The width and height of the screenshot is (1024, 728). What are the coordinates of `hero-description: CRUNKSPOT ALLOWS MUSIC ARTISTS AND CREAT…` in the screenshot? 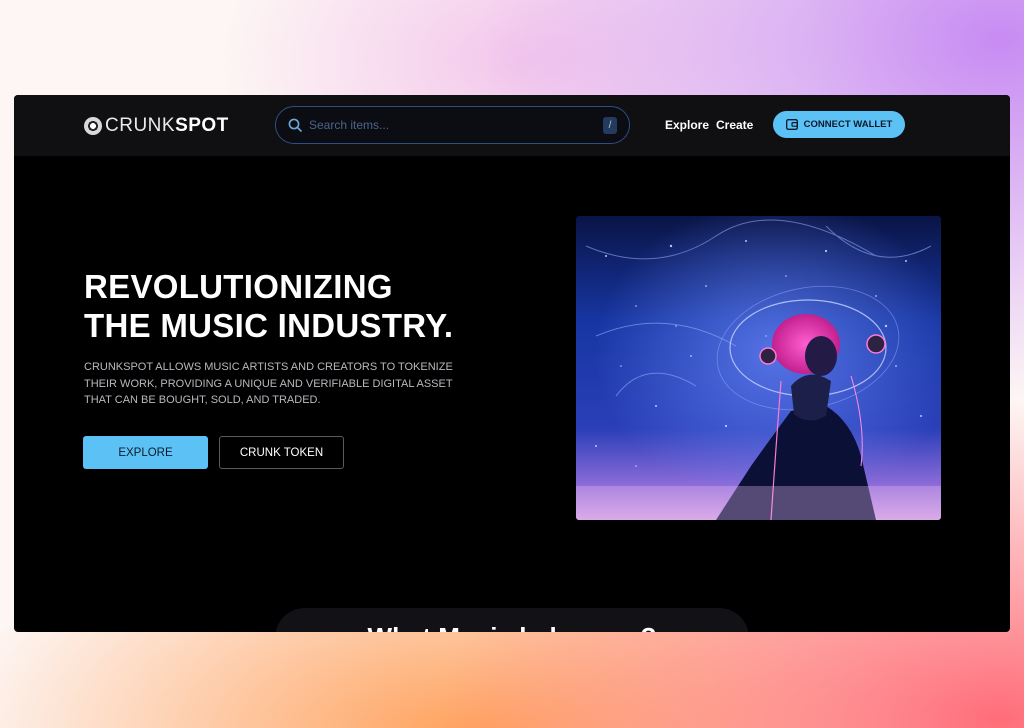 It's located at (268, 383).